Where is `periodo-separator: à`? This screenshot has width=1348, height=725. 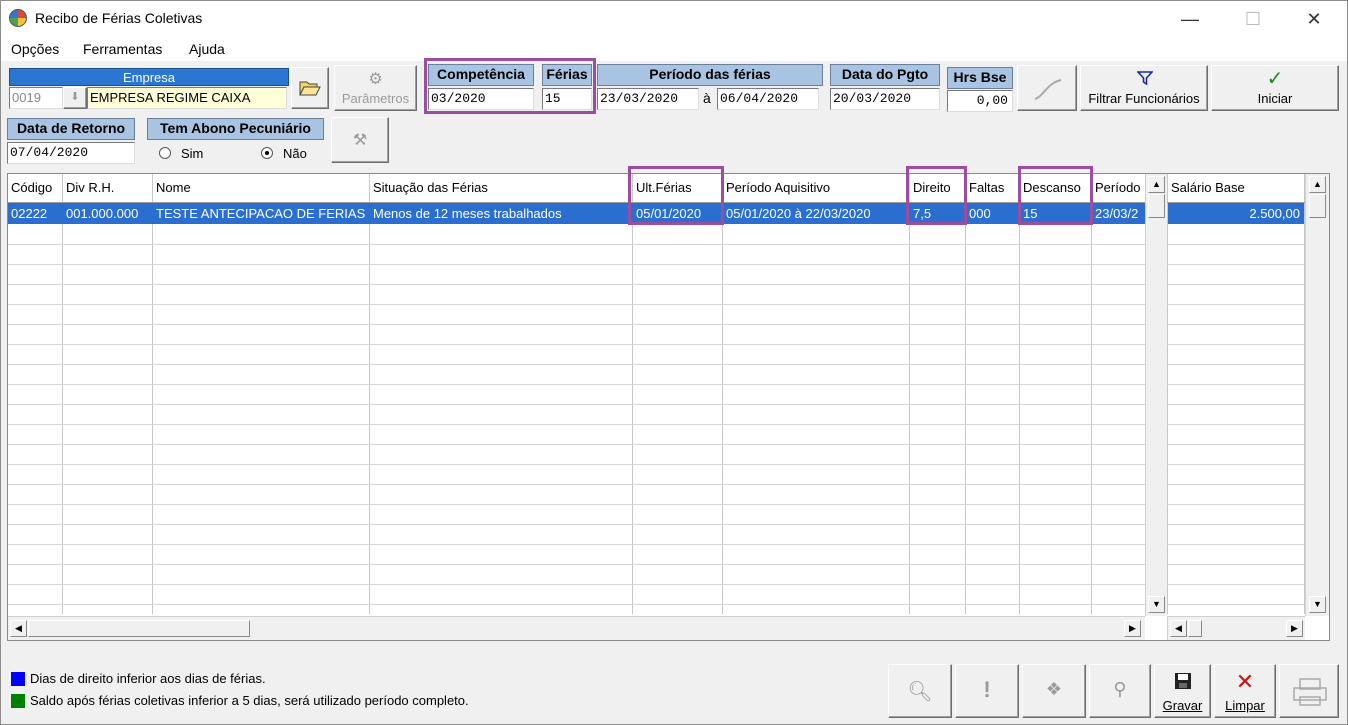
periodo-separator: à is located at coordinates (707, 98).